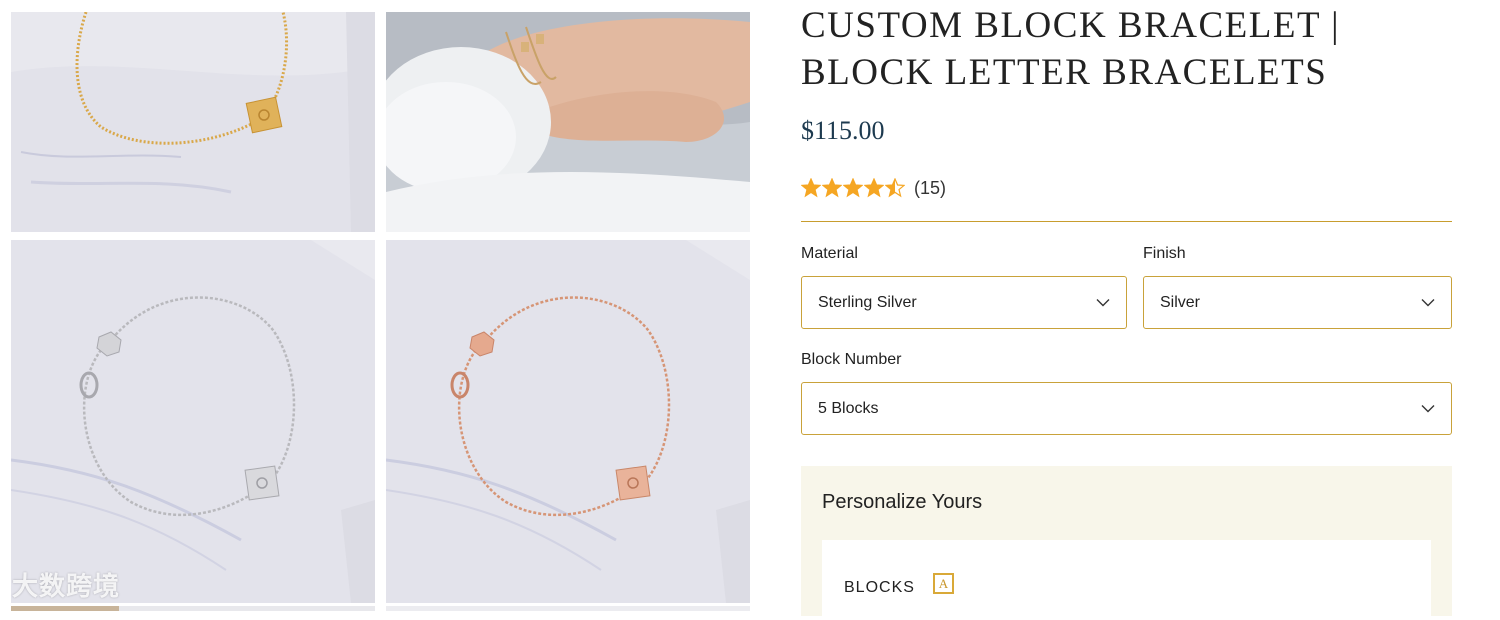 Image resolution: width=1500 pixels, height=620 pixels. What do you see at coordinates (1180, 302) in the screenshot?
I see `finish-value: Silver` at bounding box center [1180, 302].